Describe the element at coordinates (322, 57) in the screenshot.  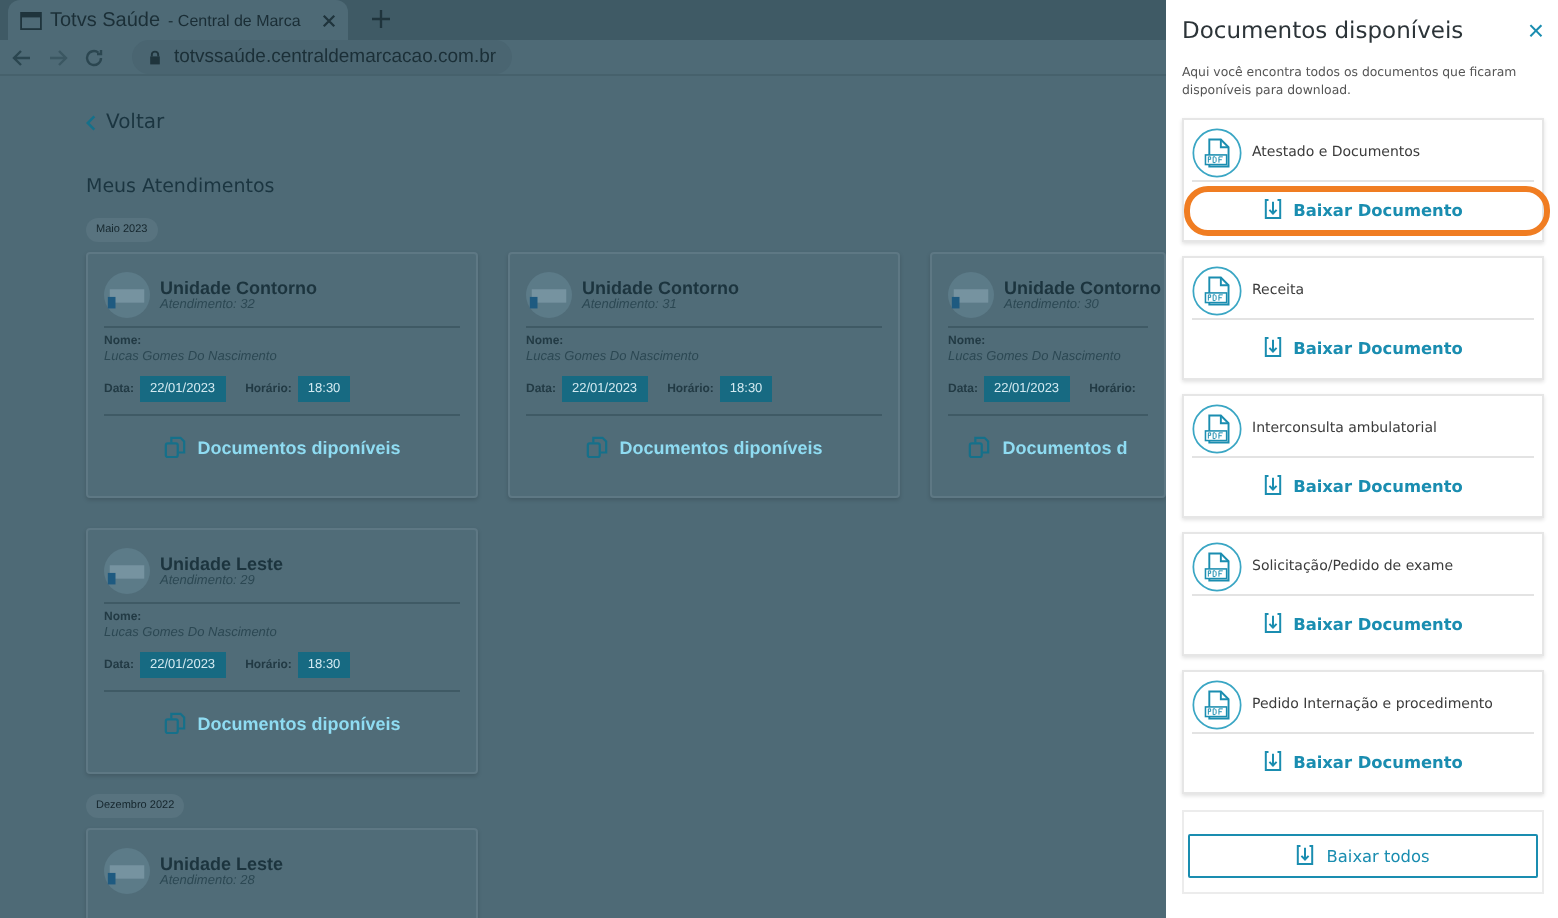
I see `address-field: totvssaúde.centraldemarcacao.com.br` at that location.